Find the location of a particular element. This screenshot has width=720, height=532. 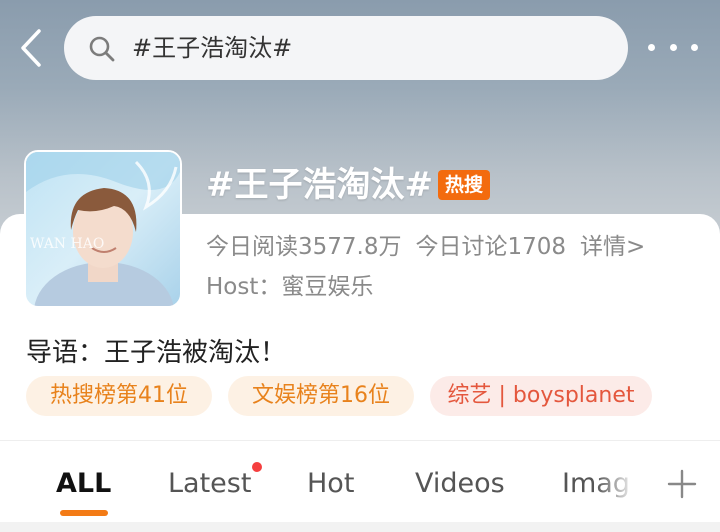

topic-intro: 导语：王子浩被淘汰！ is located at coordinates (156, 353).